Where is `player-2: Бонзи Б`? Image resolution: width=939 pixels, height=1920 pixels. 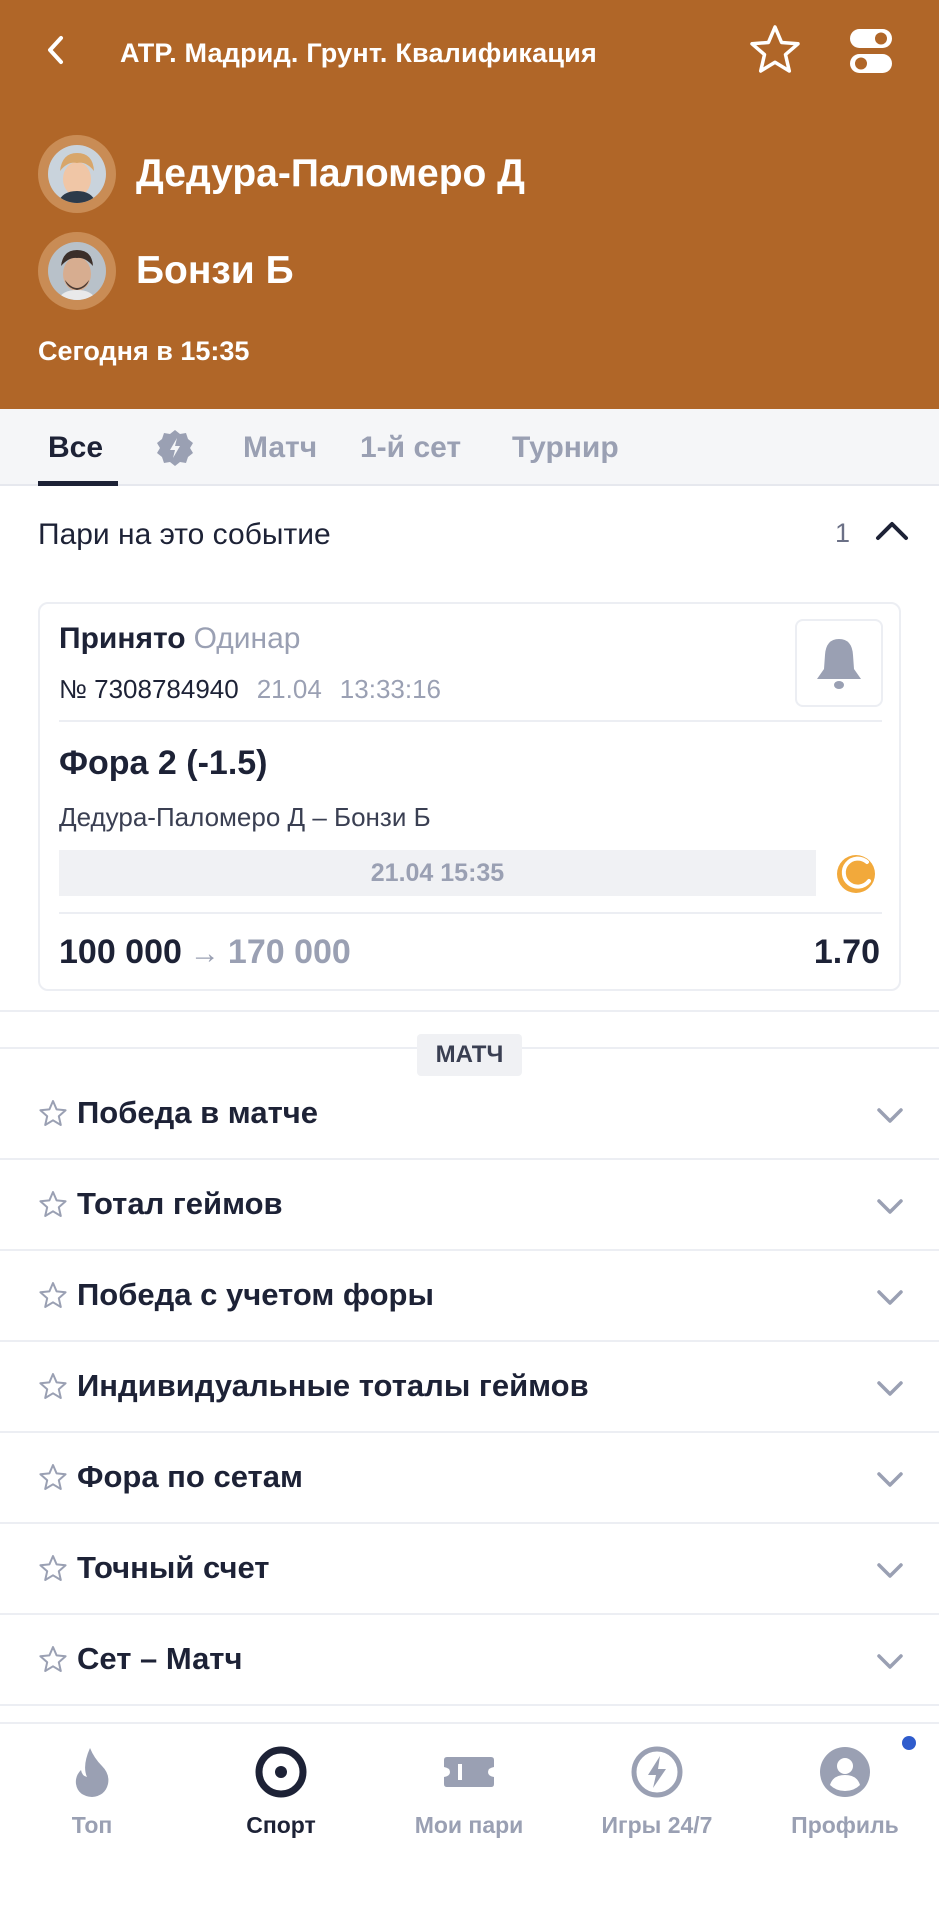 player-2: Бонзи Б is located at coordinates (166, 271).